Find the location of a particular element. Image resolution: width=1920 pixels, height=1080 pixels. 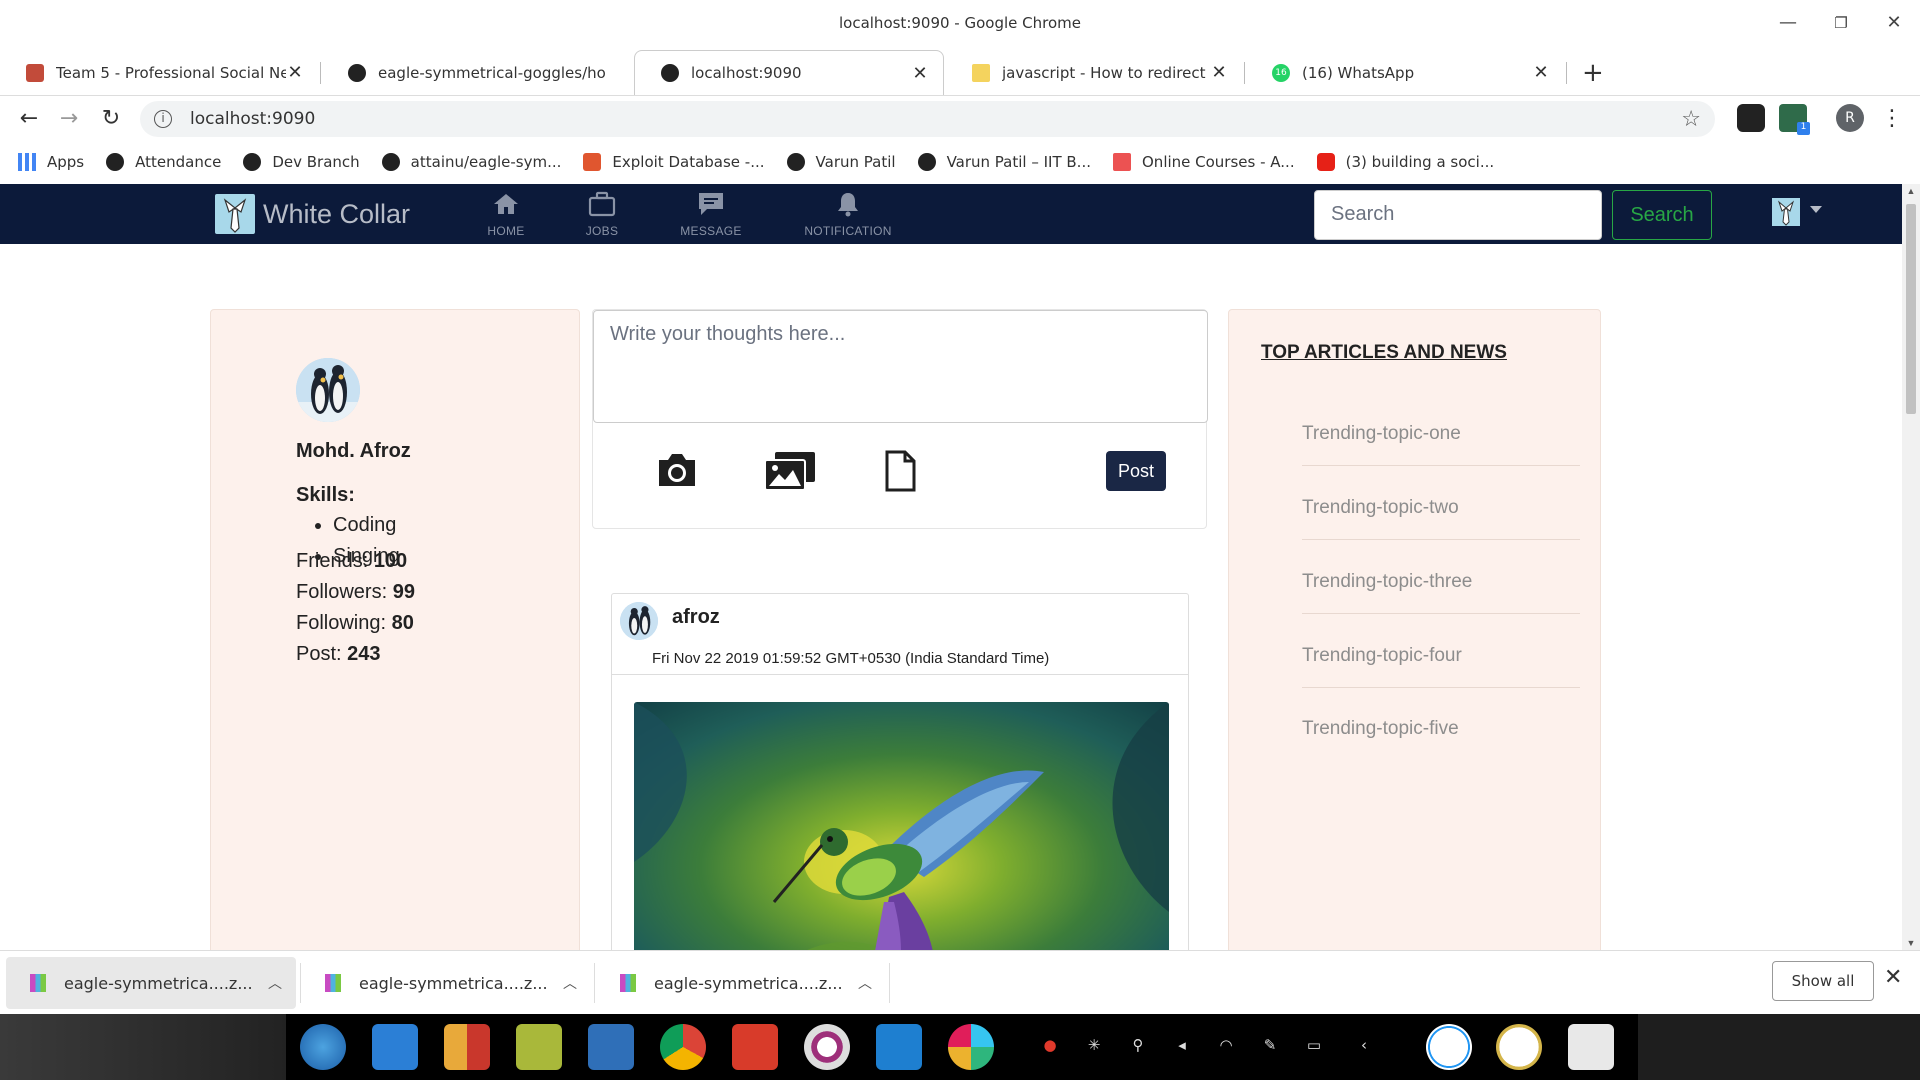

brand: White Collar is located at coordinates (312, 214).